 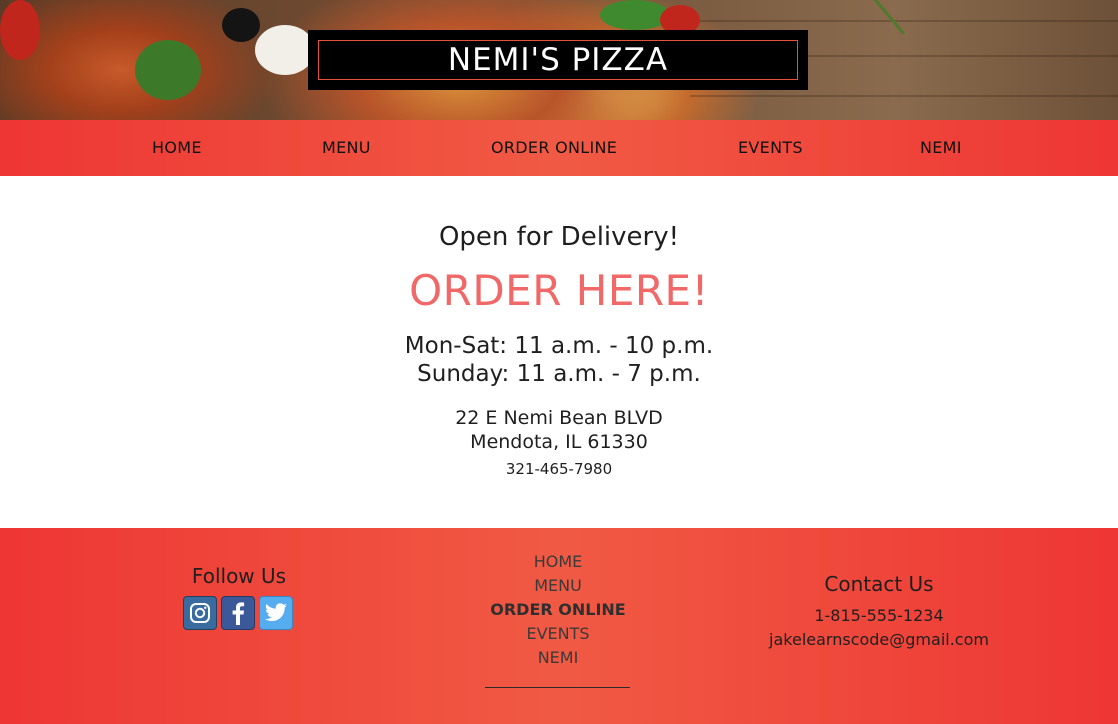 What do you see at coordinates (20, 30) in the screenshot?
I see `tomato-decoration` at bounding box center [20, 30].